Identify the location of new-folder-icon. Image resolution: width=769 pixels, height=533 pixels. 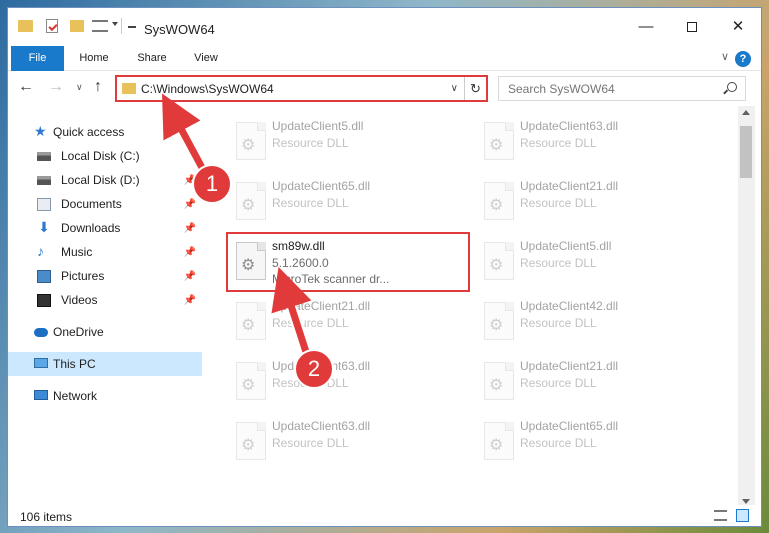
(77, 26).